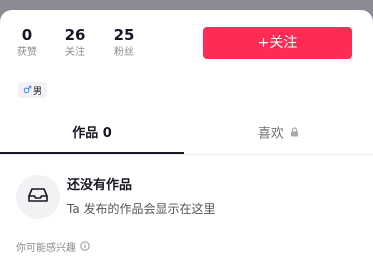 Image resolution: width=373 pixels, height=259 pixels. I want to click on tabs-divider, so click(186, 154).